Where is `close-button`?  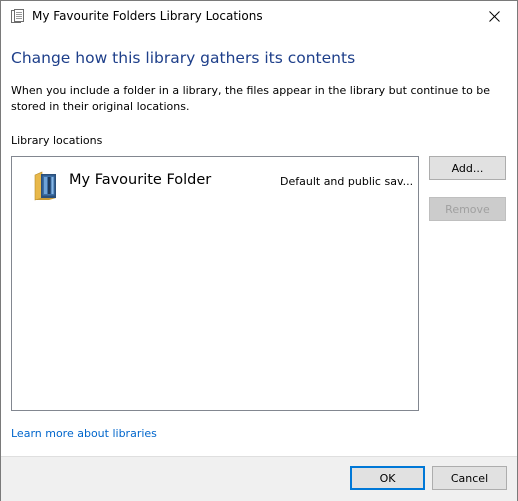 close-button is located at coordinates (494, 16).